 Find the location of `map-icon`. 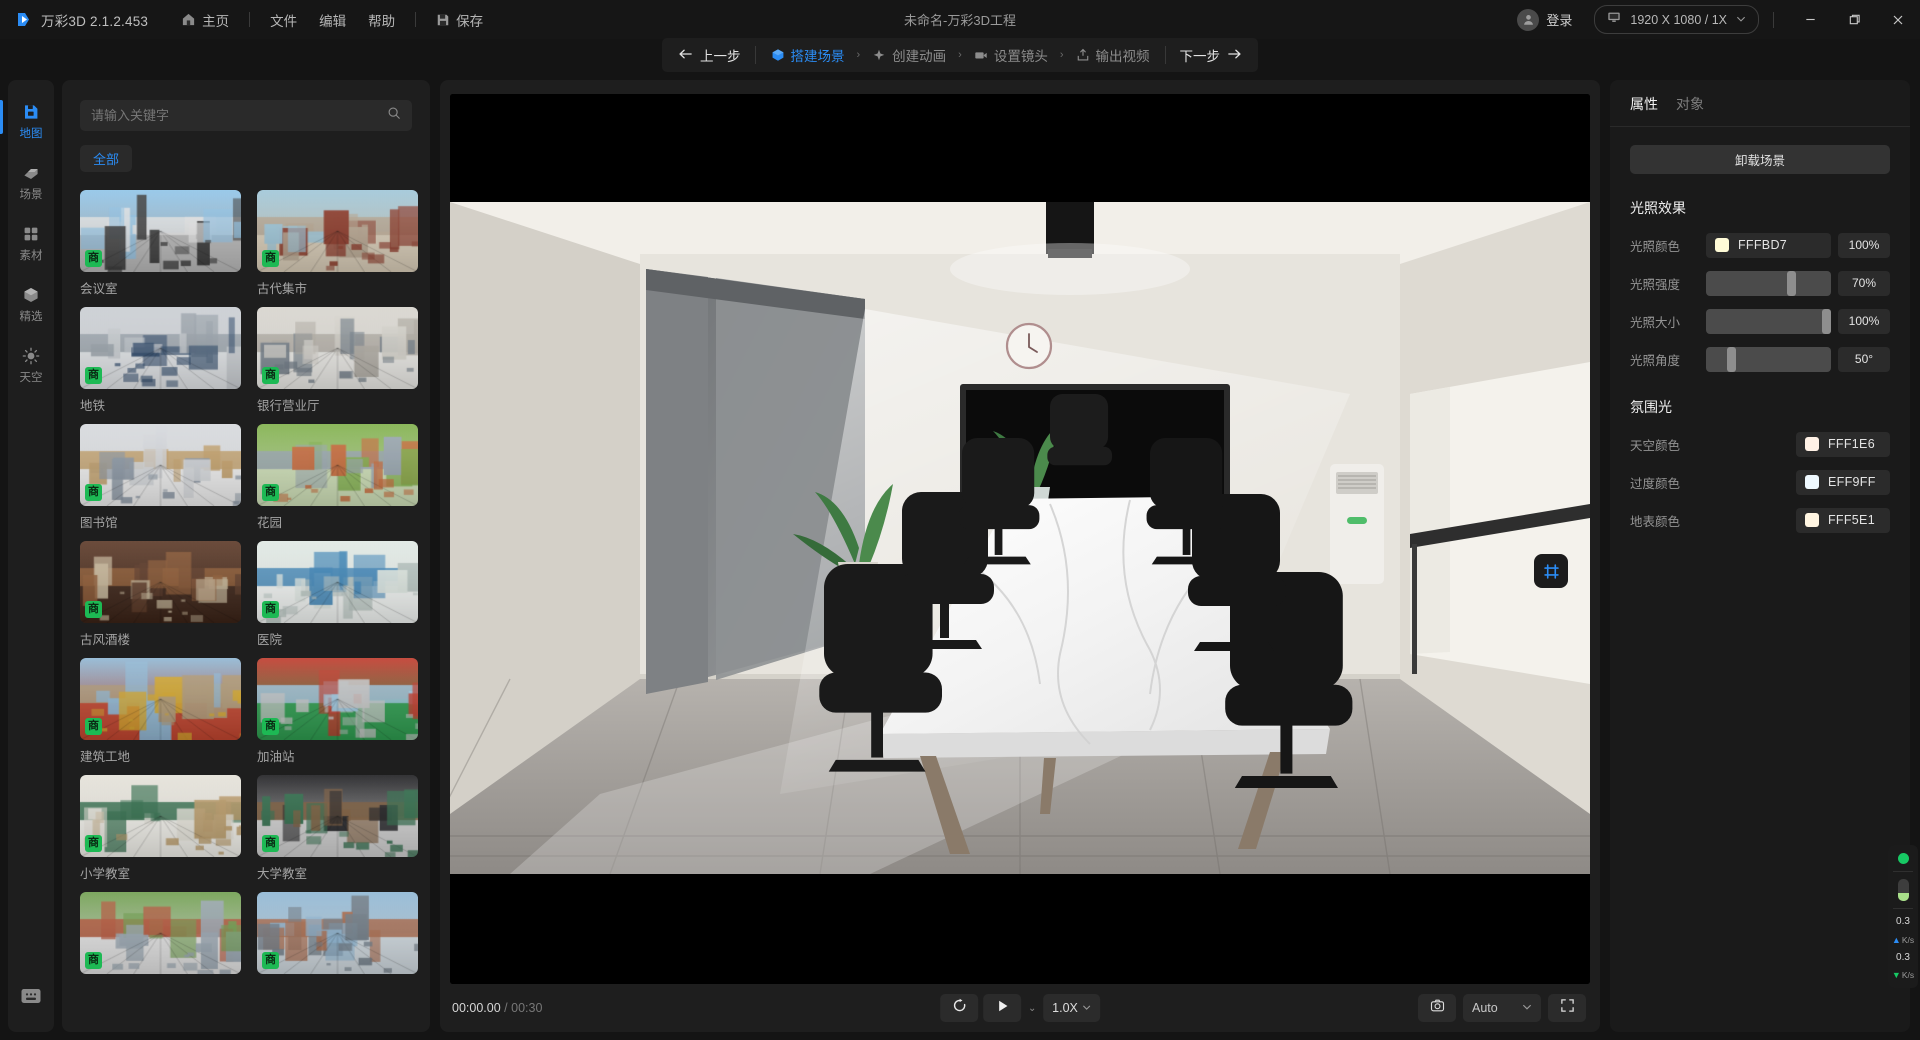

map-icon is located at coordinates (31, 112).